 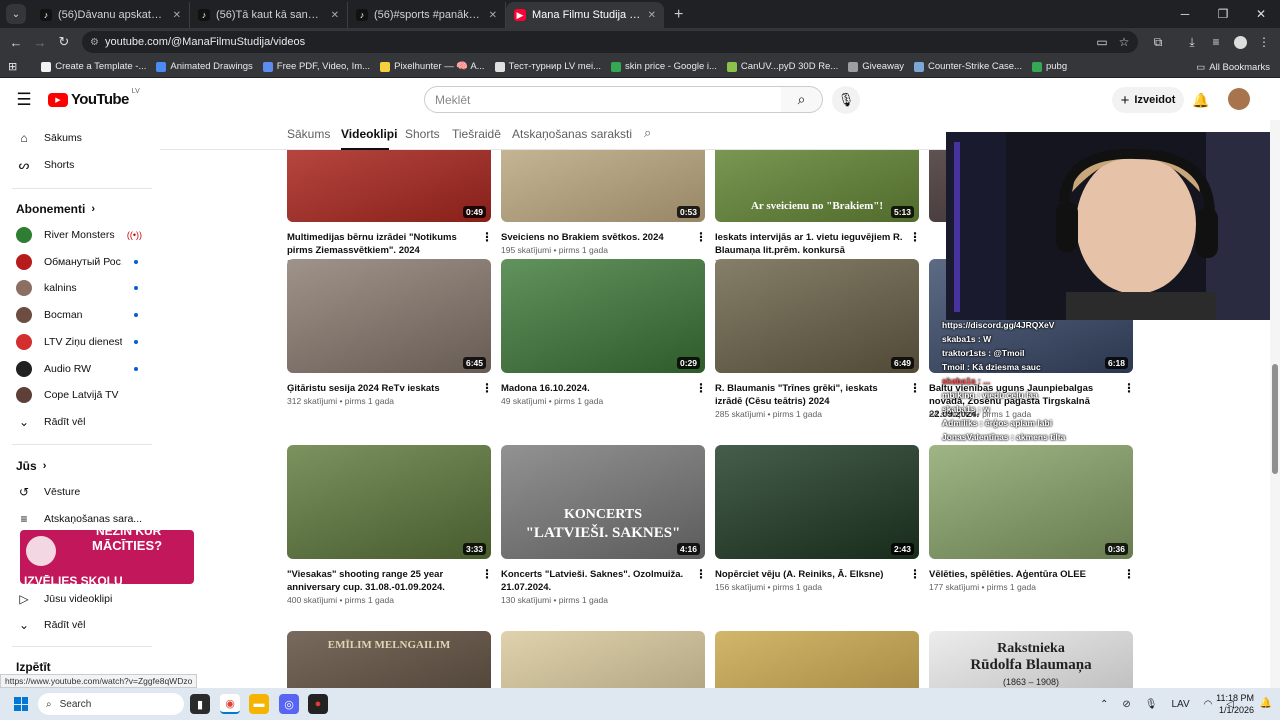 I want to click on tab-search-icon: ⌄, so click(x=16, y=14).